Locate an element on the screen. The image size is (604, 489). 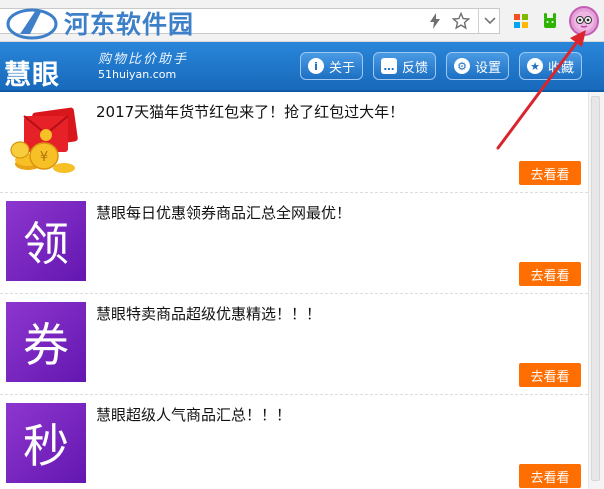
lightning-icon is located at coordinates (435, 21).